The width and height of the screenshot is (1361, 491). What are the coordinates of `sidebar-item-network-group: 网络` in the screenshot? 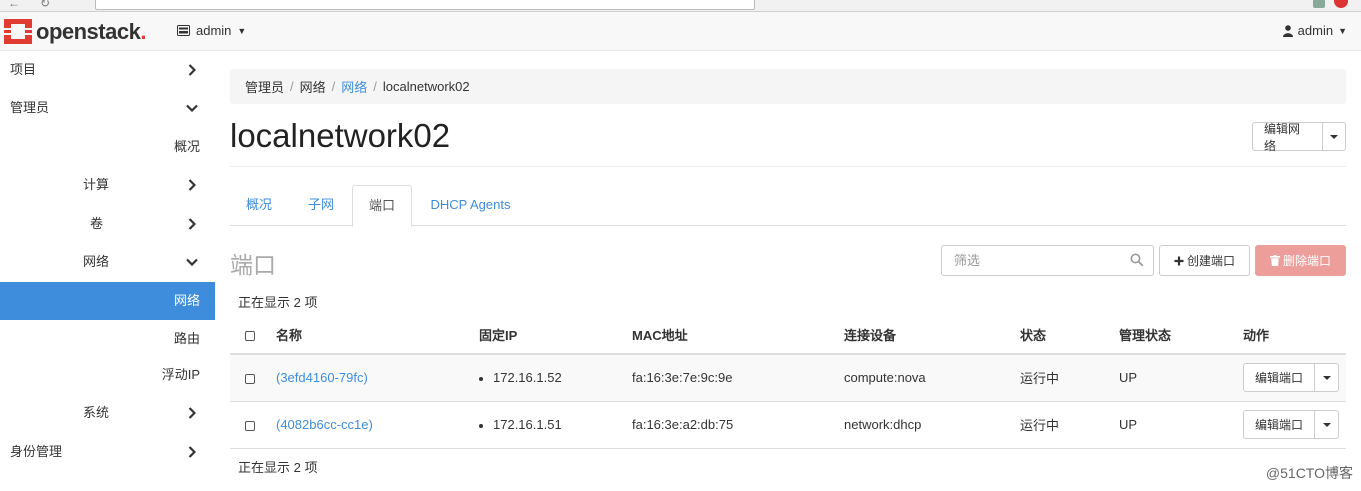 It's located at (107, 262).